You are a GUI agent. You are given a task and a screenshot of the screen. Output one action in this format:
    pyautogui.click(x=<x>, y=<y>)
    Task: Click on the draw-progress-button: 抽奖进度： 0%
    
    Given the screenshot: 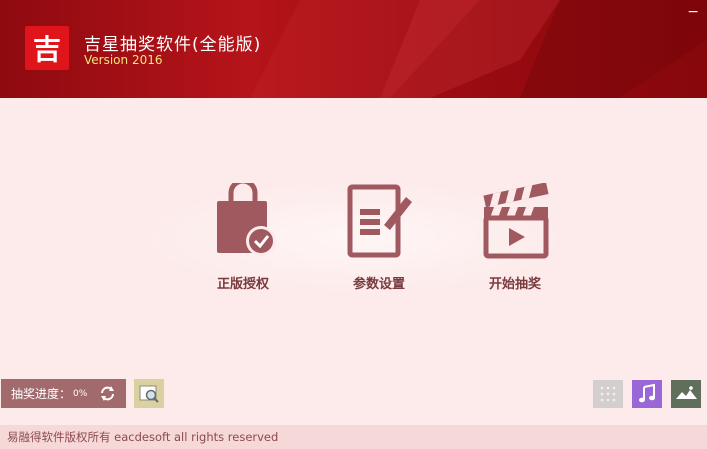 What is the action you would take?
    pyautogui.click(x=63, y=393)
    